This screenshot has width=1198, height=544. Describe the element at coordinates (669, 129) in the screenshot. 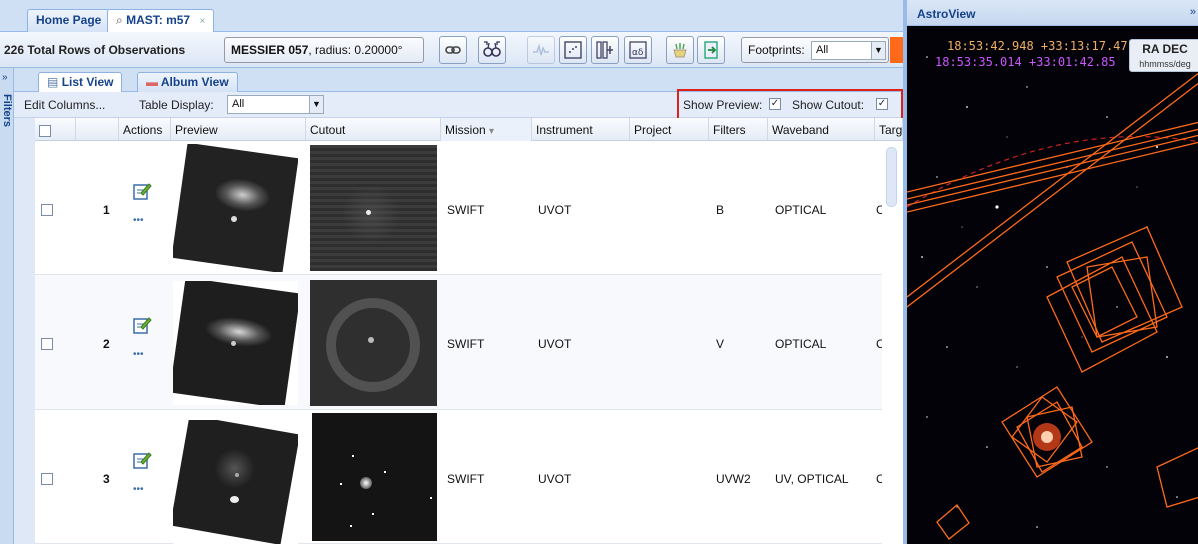

I see `header-project: Project` at that location.